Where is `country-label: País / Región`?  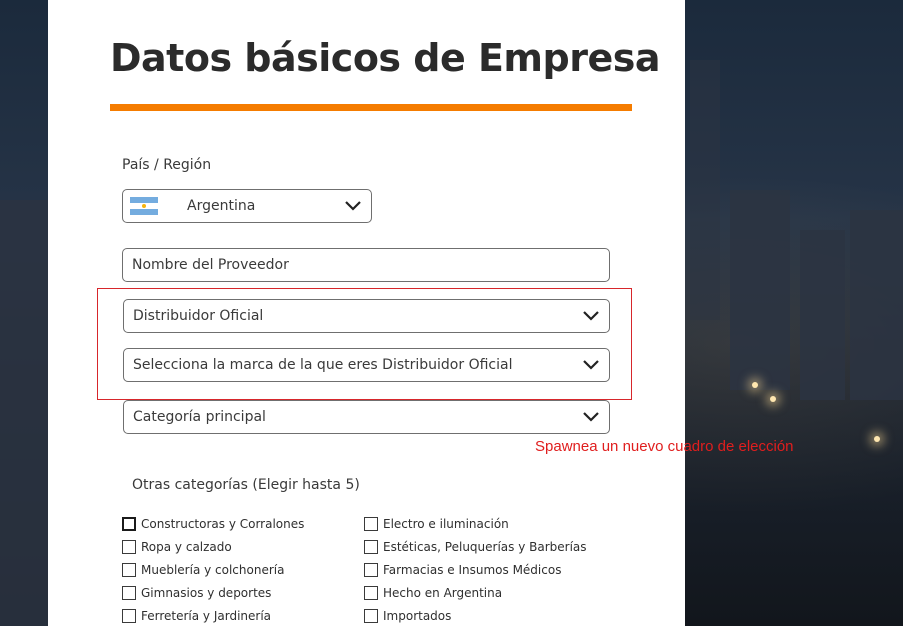 country-label: País / Región is located at coordinates (167, 165).